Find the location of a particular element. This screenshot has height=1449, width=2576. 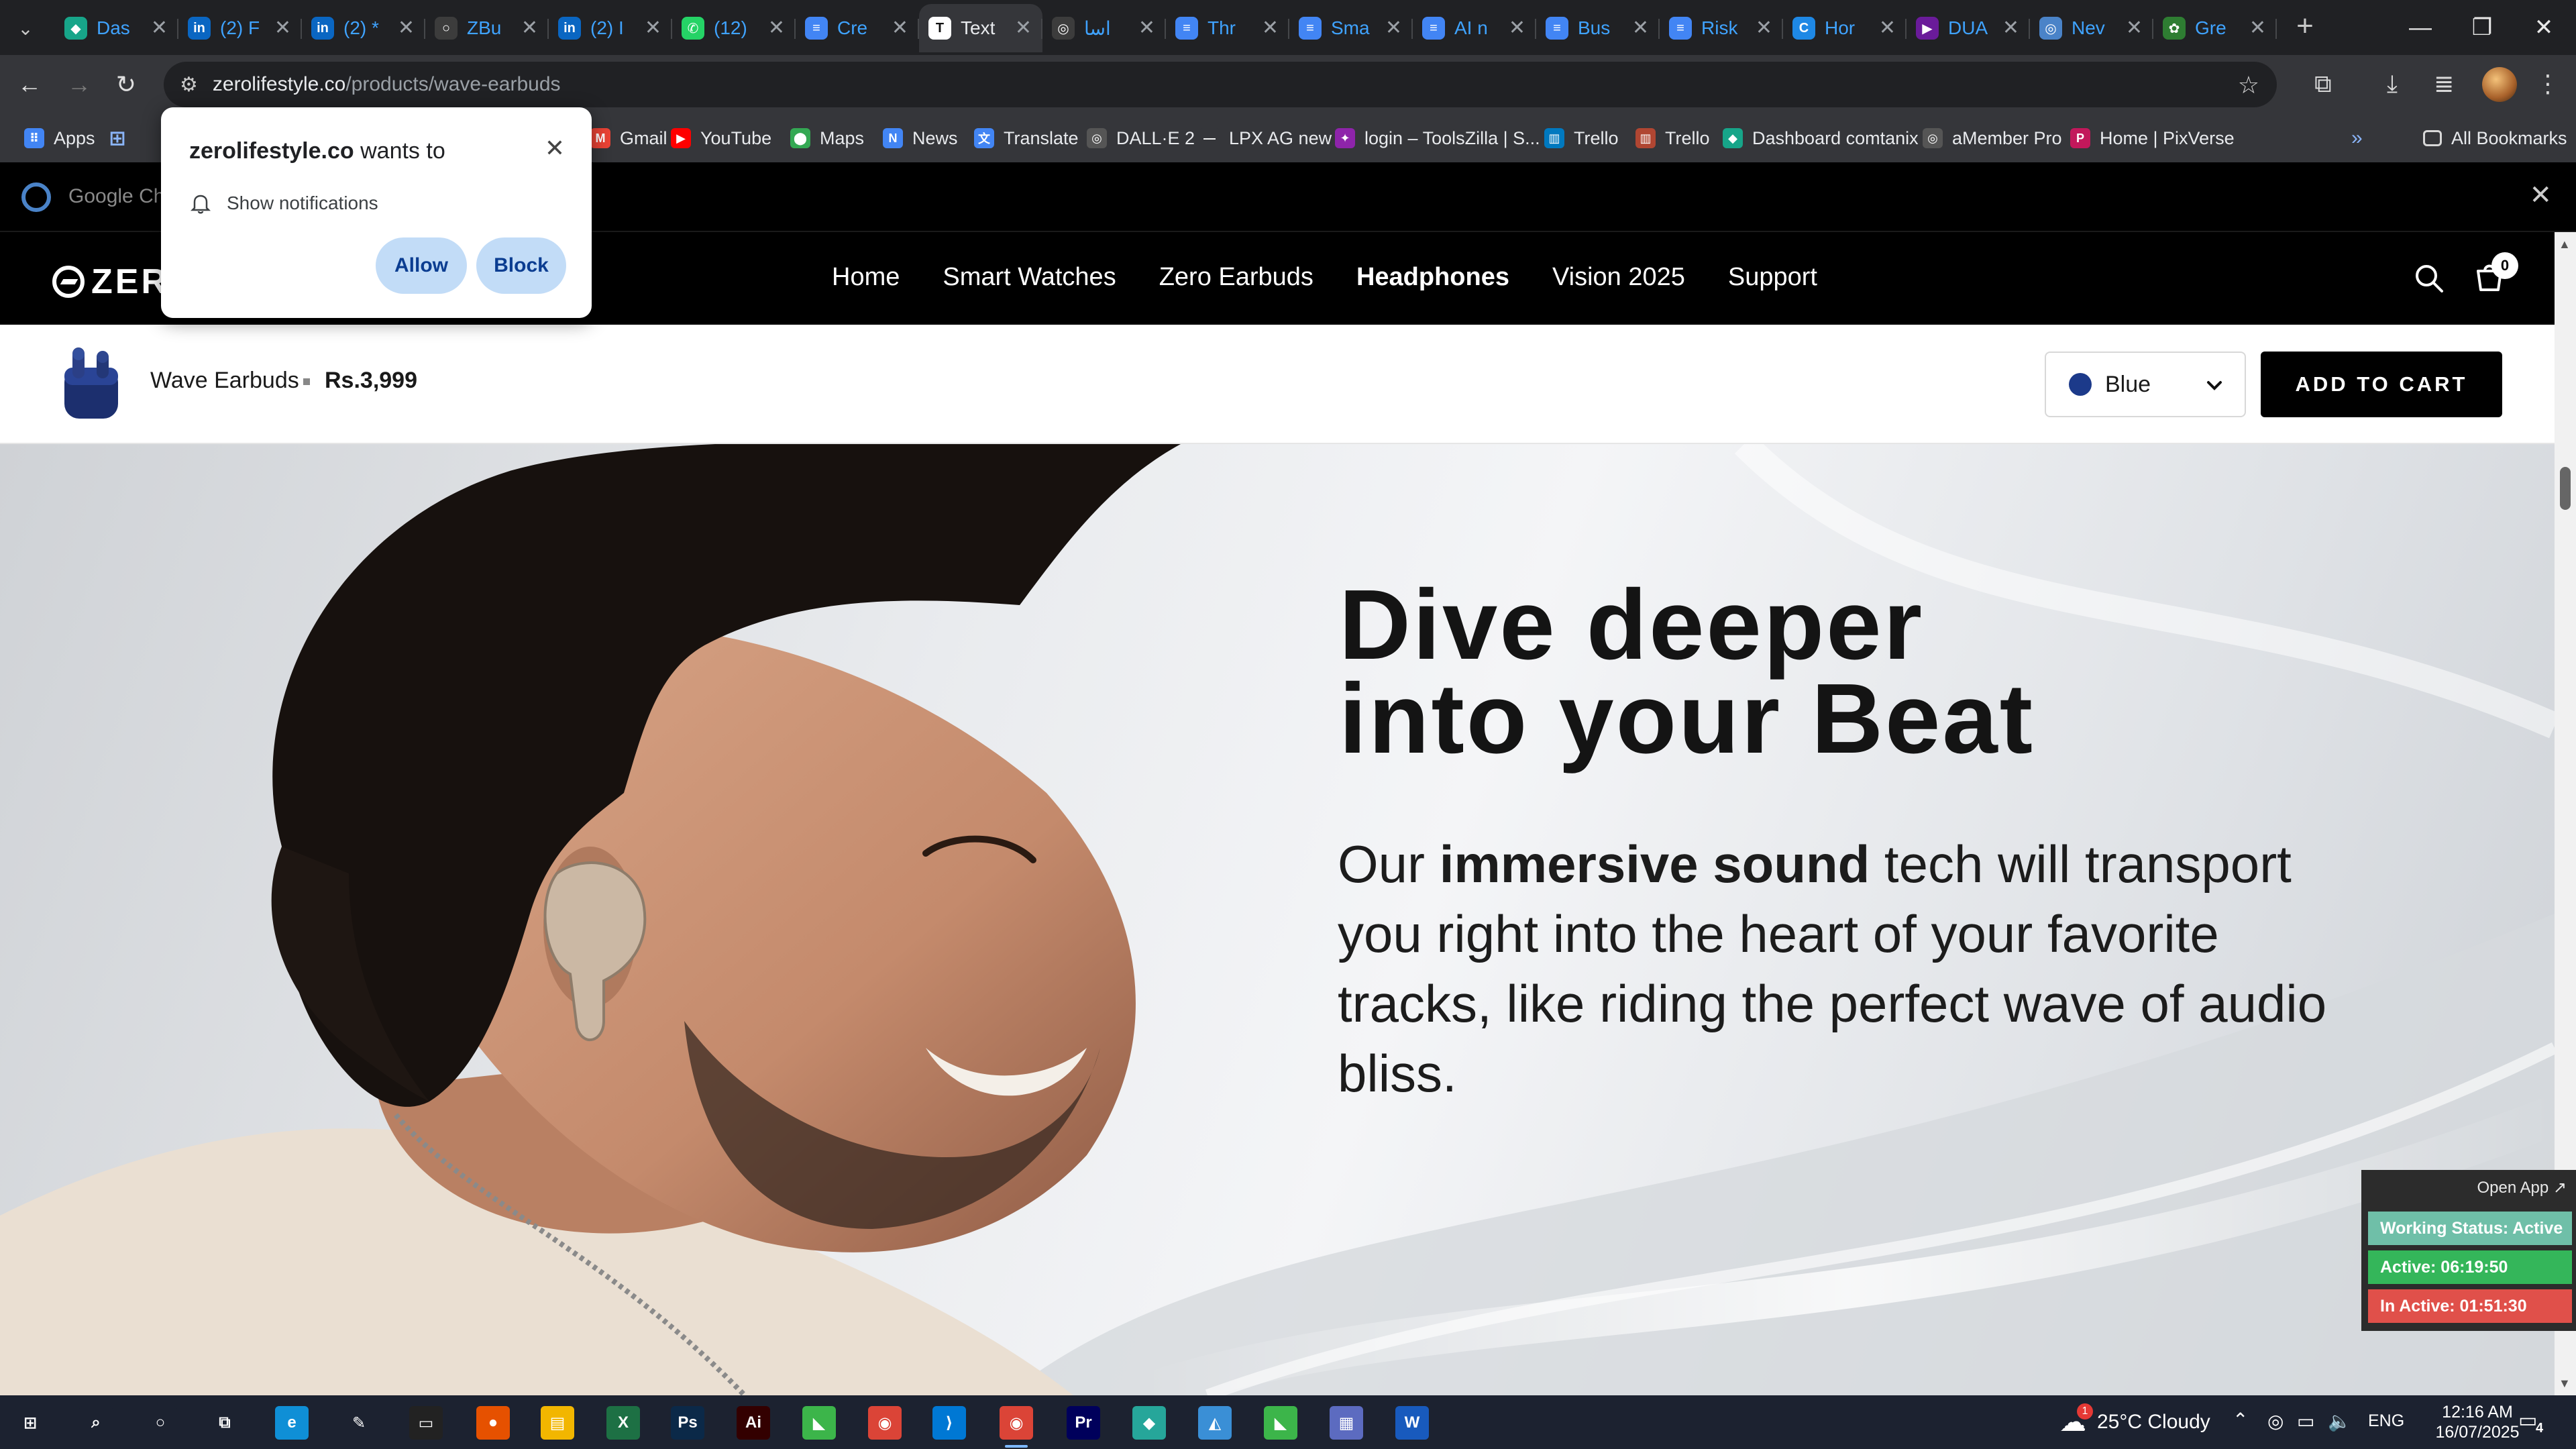

show-hidden-icons-icon: ⌃ is located at coordinates (2240, 1420).